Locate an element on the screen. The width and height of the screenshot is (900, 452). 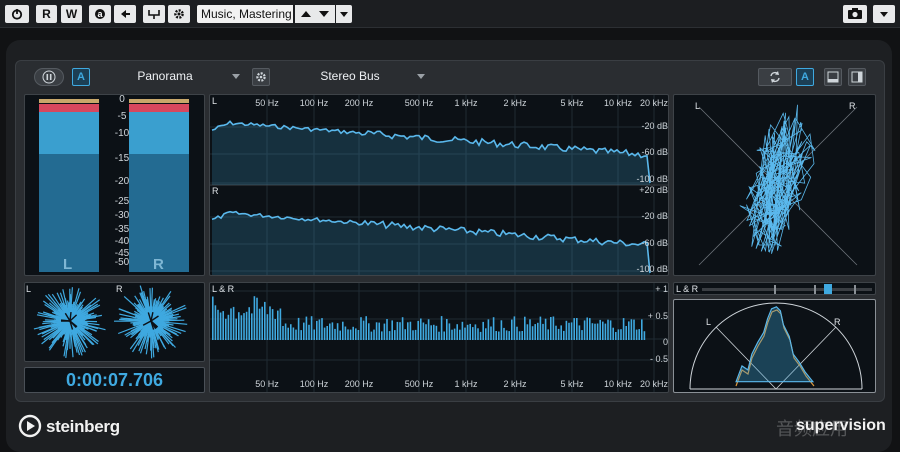
phase-trace-blue is located at coordinates (775, 344).